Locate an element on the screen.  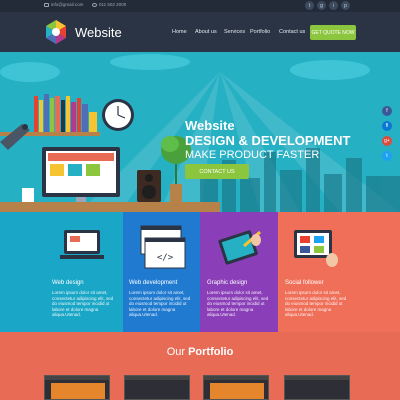
instagram-icon: i is located at coordinates (333, 5).